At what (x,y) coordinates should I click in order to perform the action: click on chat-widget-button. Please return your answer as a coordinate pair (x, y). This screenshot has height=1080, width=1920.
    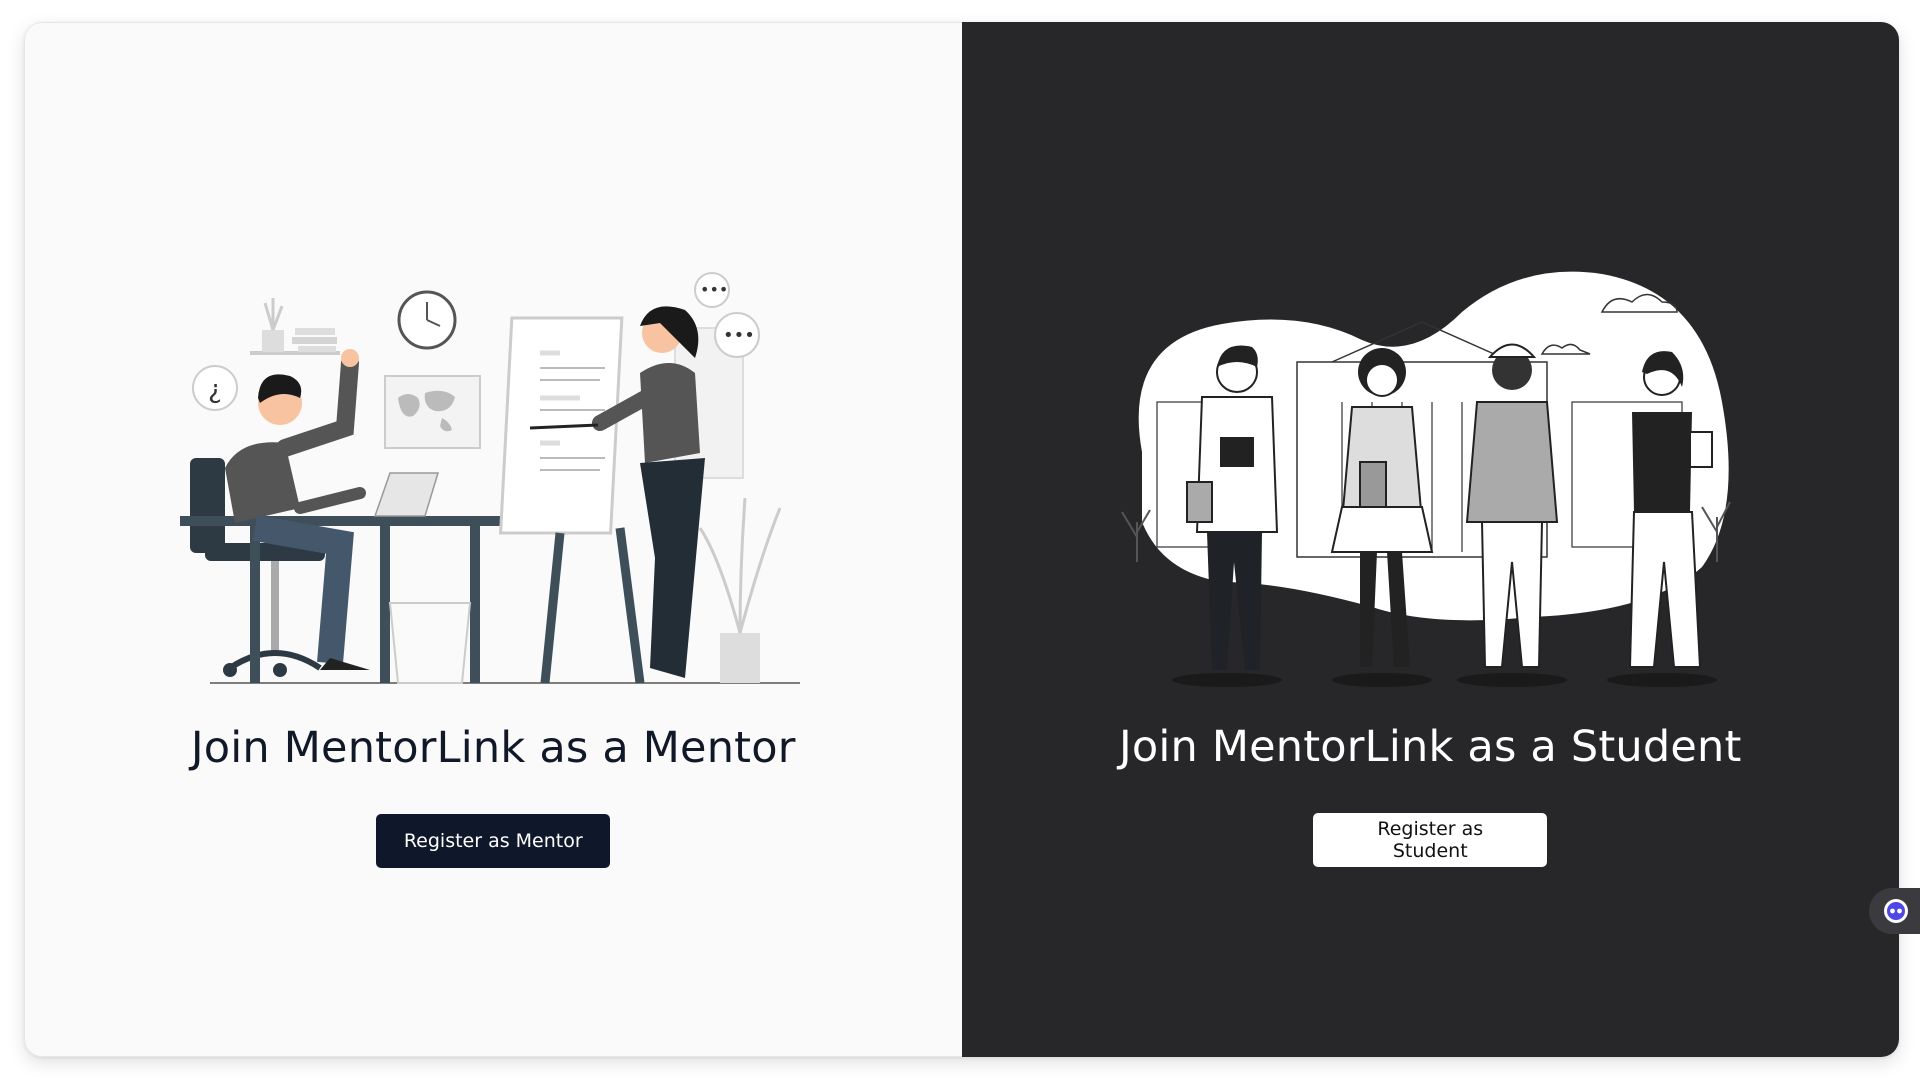
    Looking at the image, I should click on (1894, 911).